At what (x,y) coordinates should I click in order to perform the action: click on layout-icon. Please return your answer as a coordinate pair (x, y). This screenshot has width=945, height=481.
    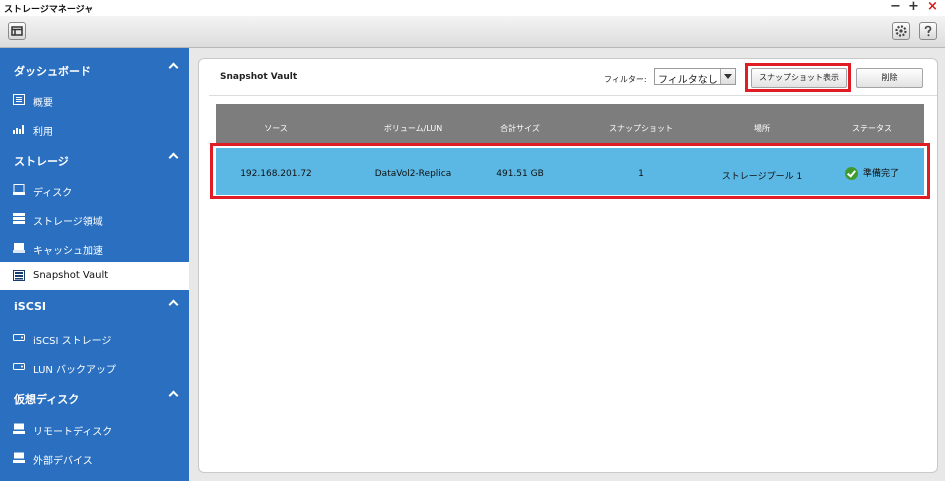
    Looking at the image, I should click on (17, 31).